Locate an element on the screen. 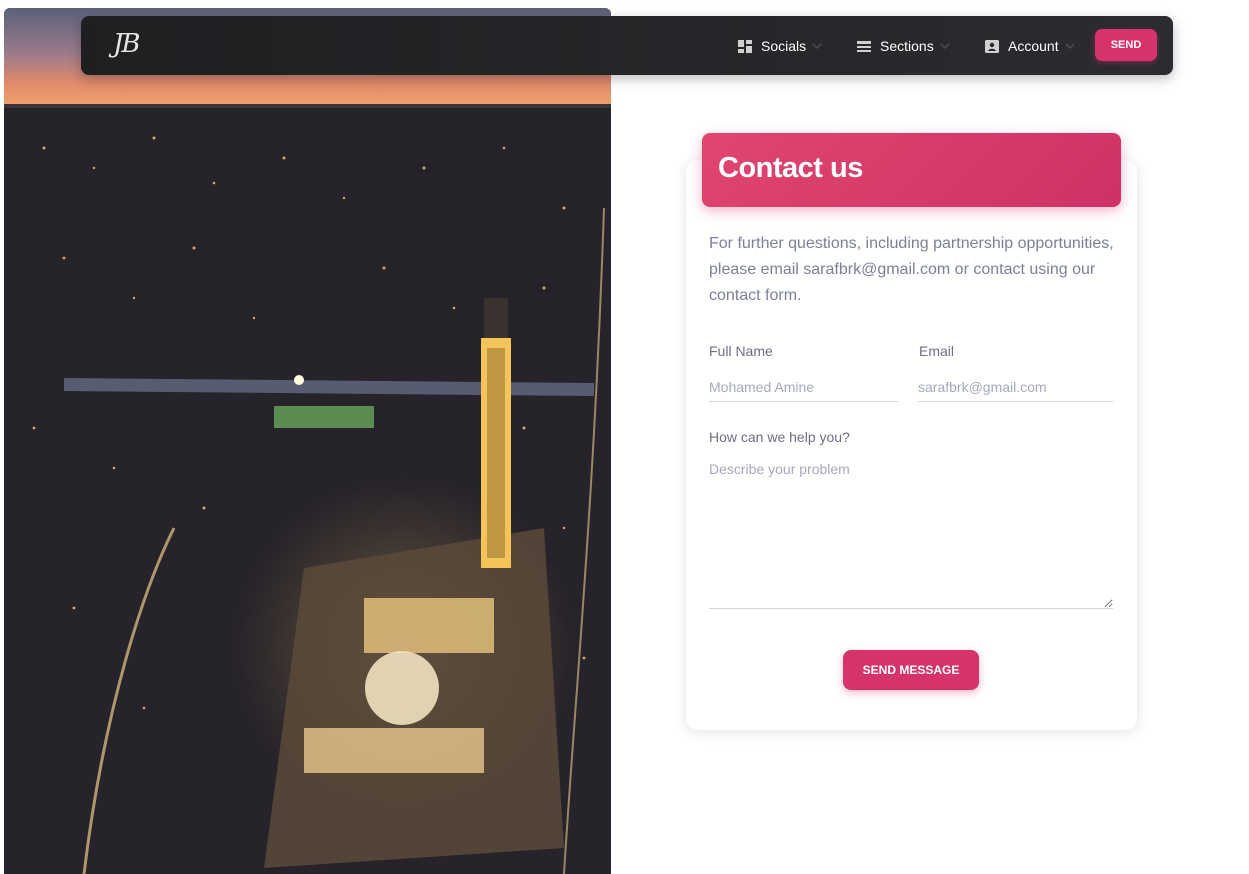  contact-card-icon is located at coordinates (992, 46).